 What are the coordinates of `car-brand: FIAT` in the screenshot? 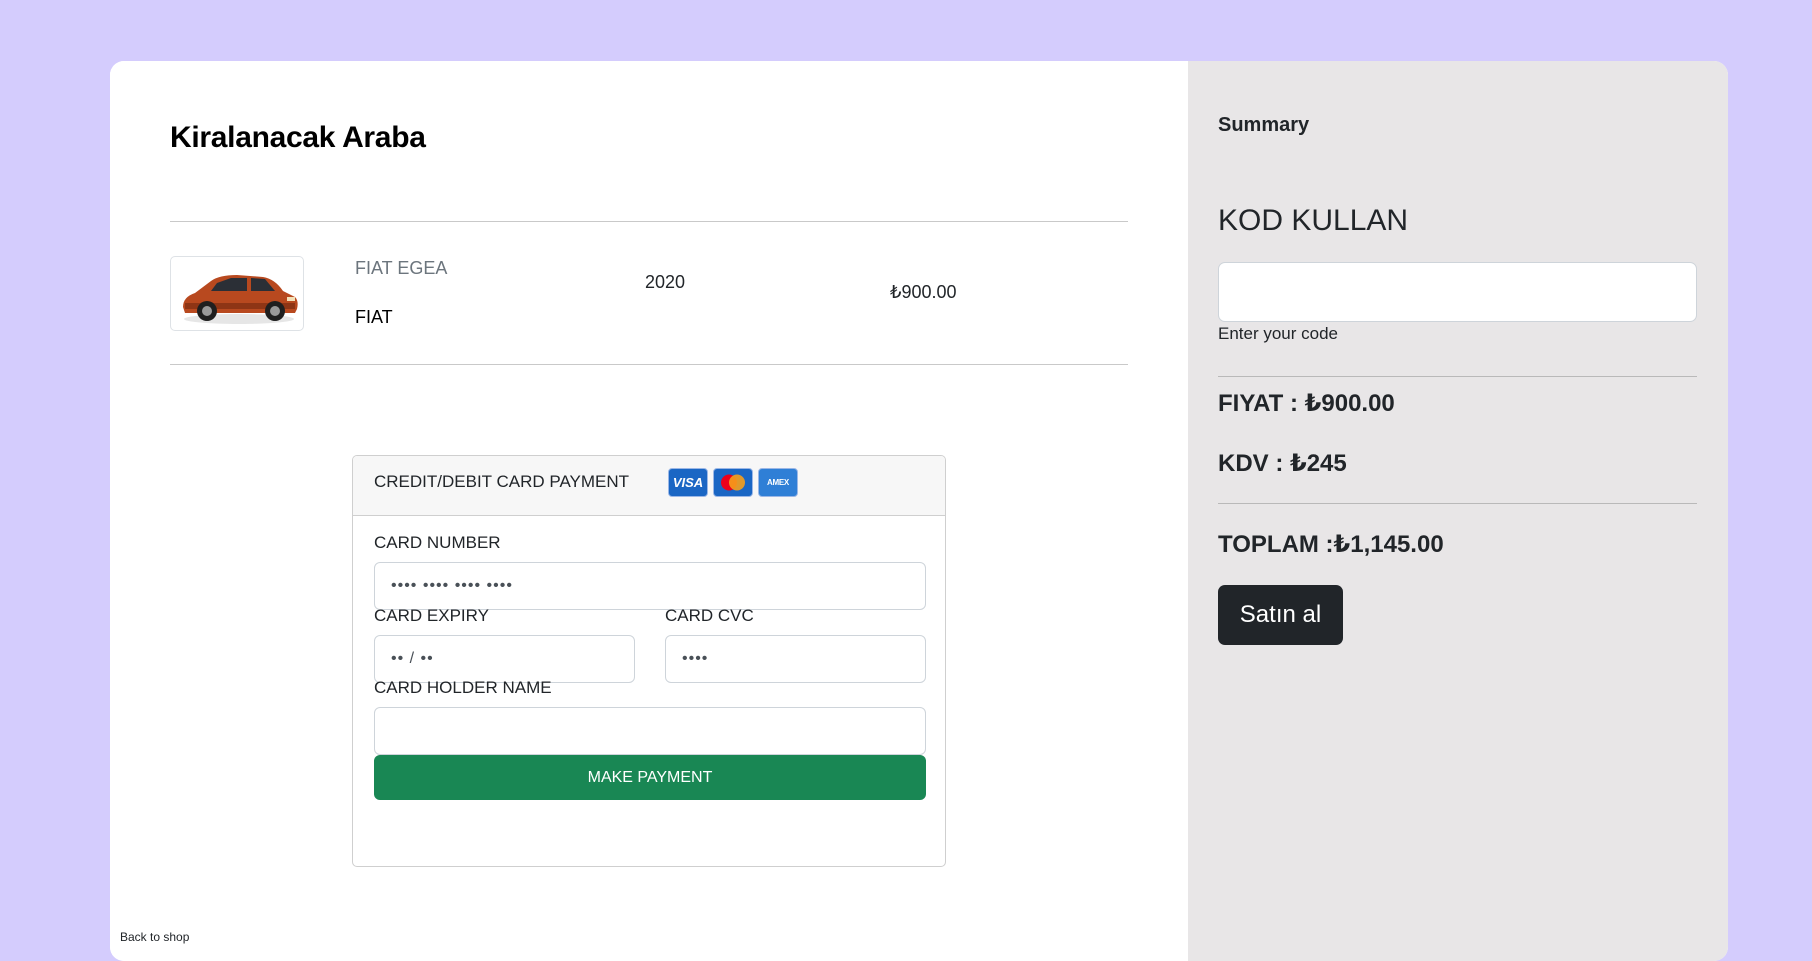 It's located at (374, 317).